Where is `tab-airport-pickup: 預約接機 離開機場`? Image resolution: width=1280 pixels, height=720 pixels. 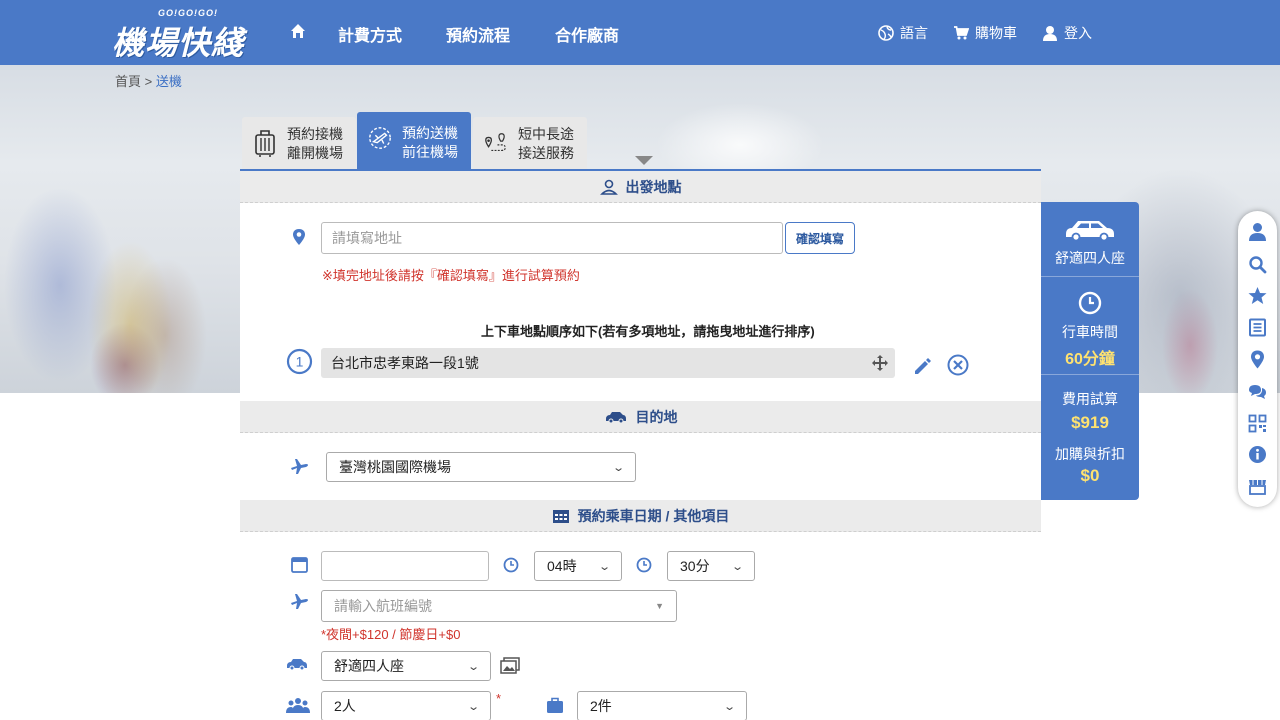
tab-airport-pickup: 預約接機 離開機場 is located at coordinates (299, 143).